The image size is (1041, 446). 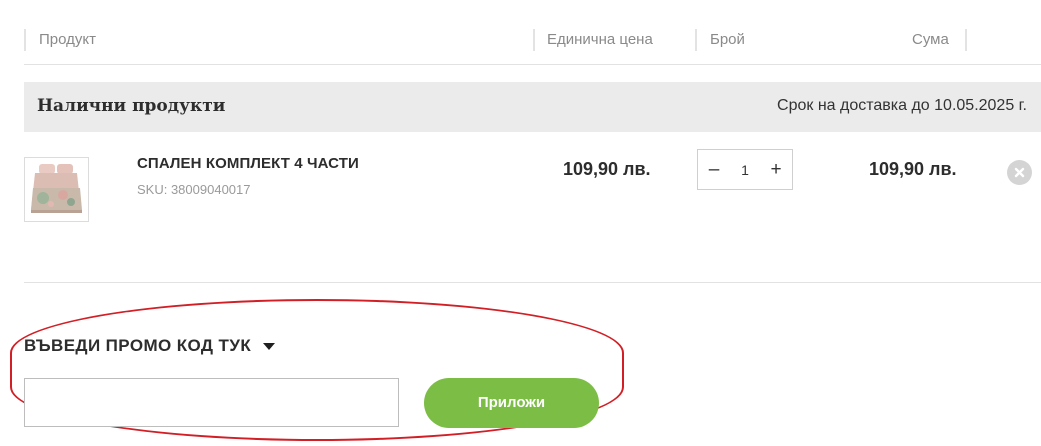 I want to click on apply-promo-button: Приложи, so click(x=511, y=403).